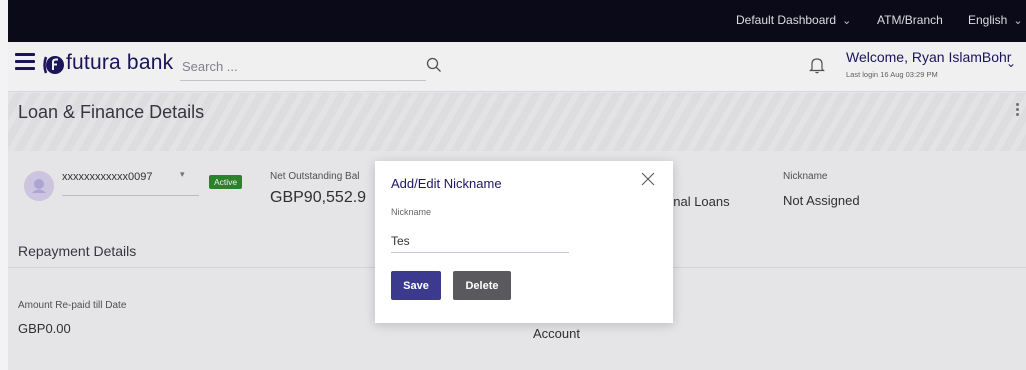  I want to click on save-button: Save, so click(416, 285).